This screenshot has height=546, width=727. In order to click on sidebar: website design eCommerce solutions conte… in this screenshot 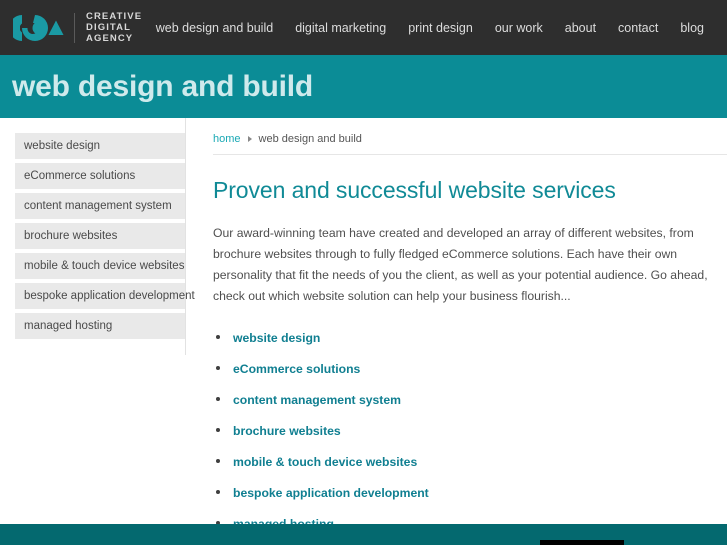, I will do `click(97, 236)`.